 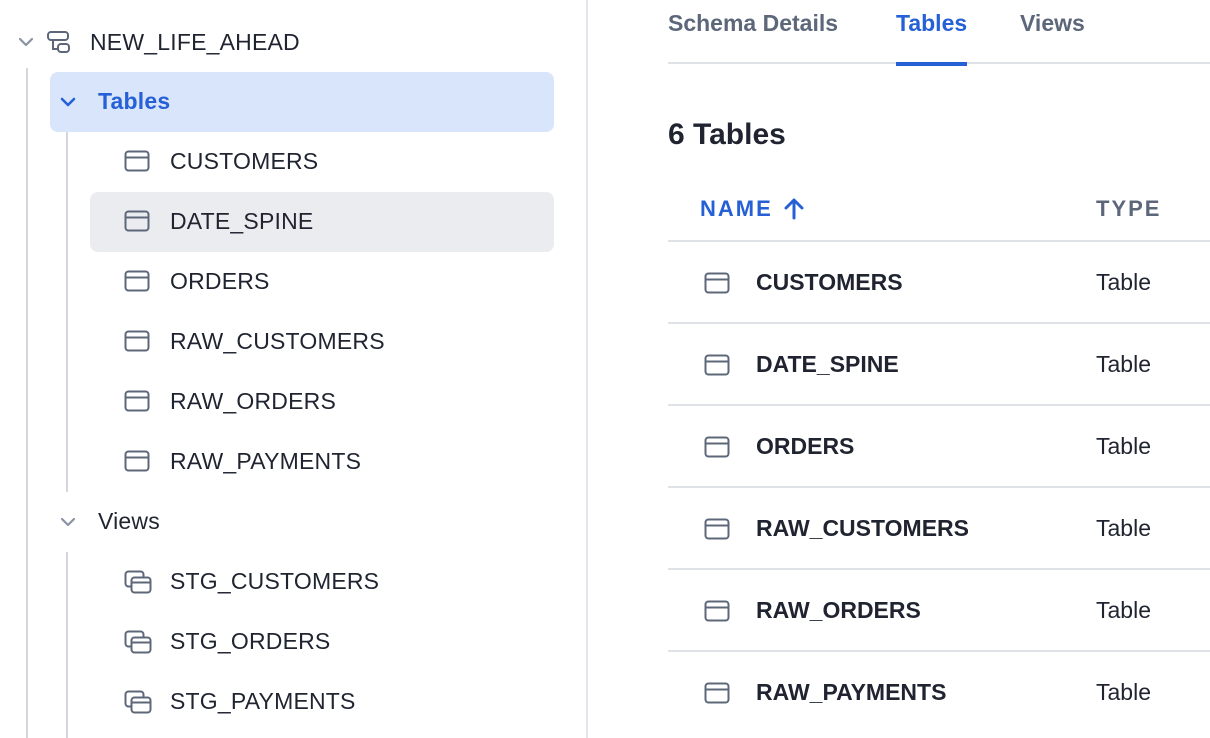 What do you see at coordinates (263, 701) in the screenshot?
I see `tree-item-label: STG_PAYMENTS` at bounding box center [263, 701].